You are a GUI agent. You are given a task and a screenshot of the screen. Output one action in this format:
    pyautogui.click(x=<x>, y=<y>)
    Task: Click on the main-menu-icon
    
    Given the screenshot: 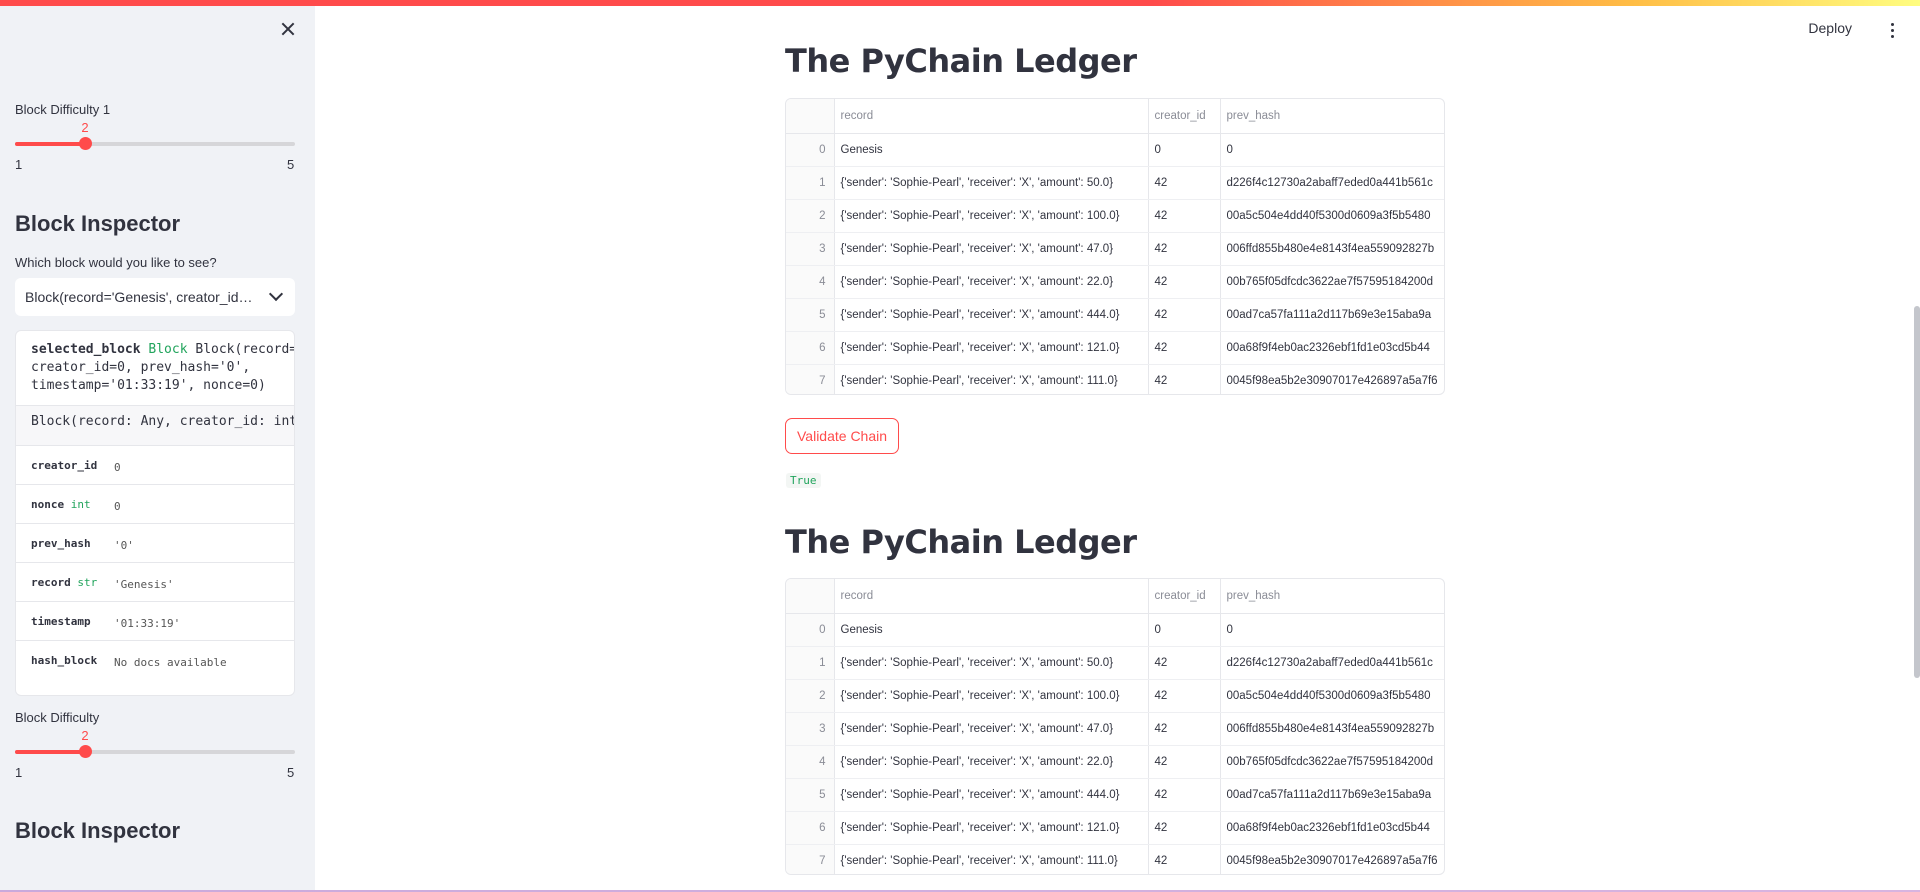 What is the action you would take?
    pyautogui.click(x=1892, y=30)
    